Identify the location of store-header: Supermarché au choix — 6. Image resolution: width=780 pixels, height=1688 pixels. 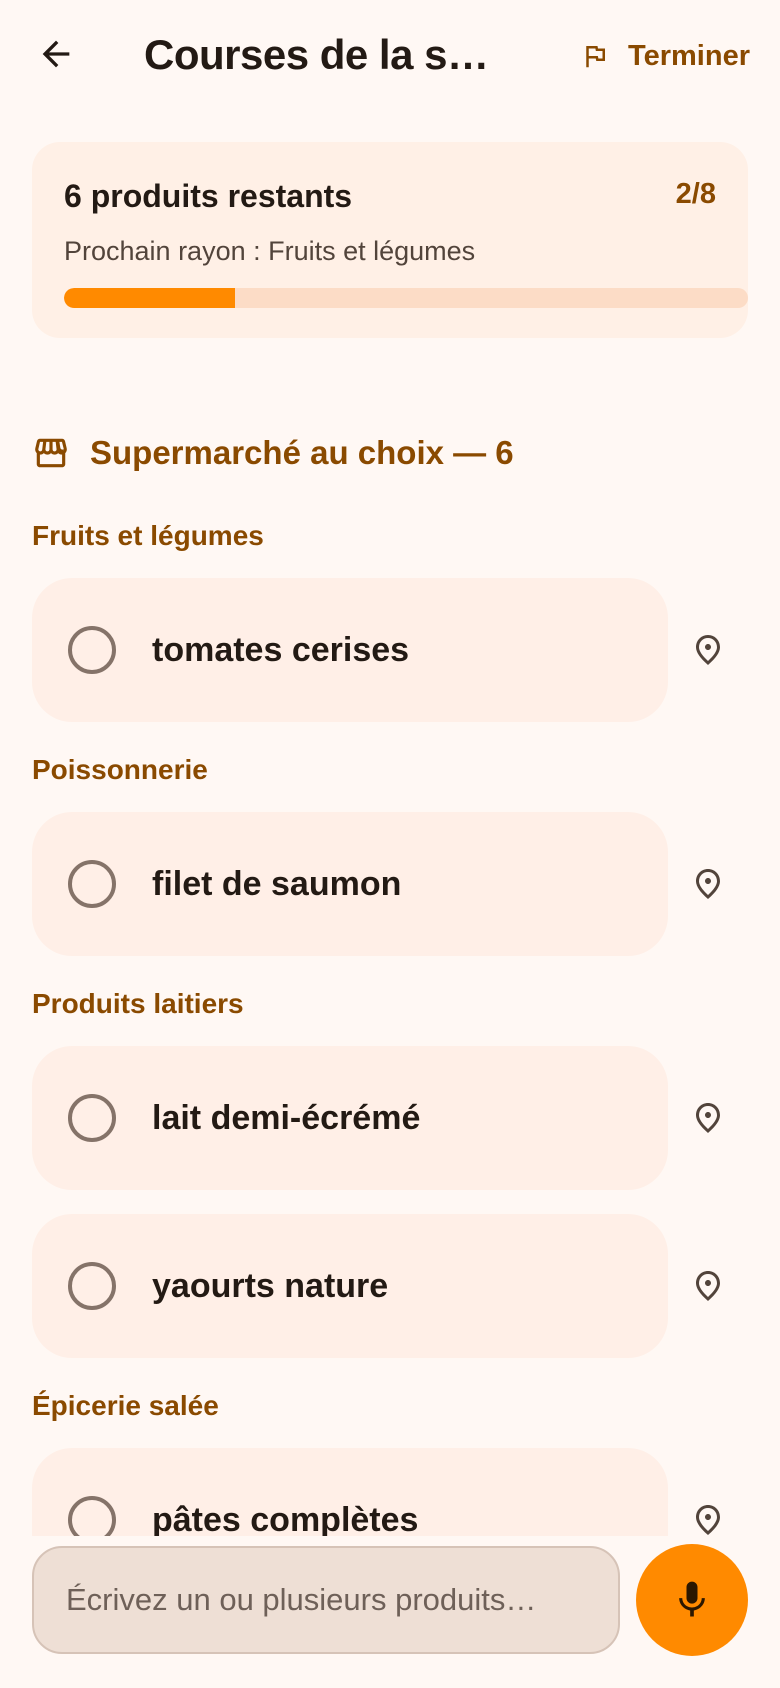
(273, 453).